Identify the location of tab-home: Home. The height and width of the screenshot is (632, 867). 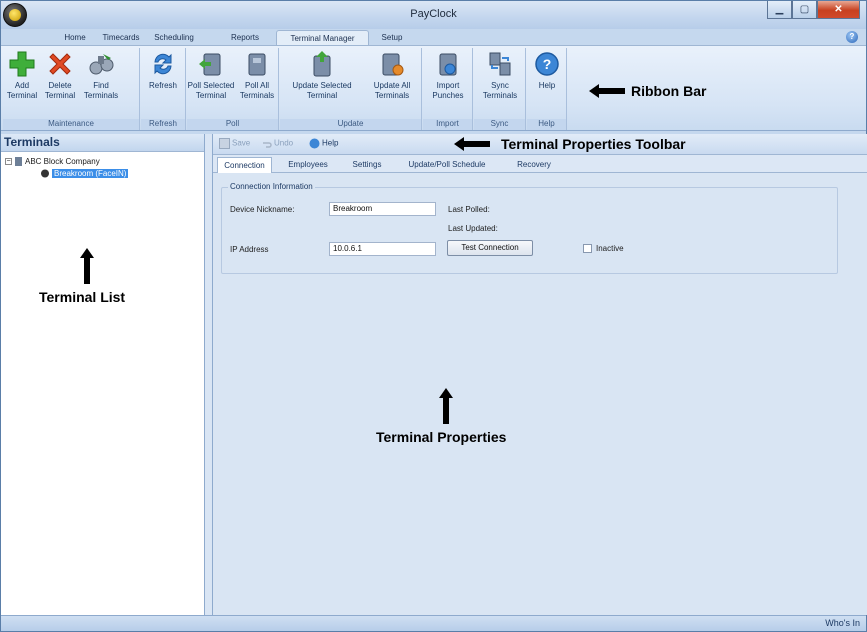
(75, 38).